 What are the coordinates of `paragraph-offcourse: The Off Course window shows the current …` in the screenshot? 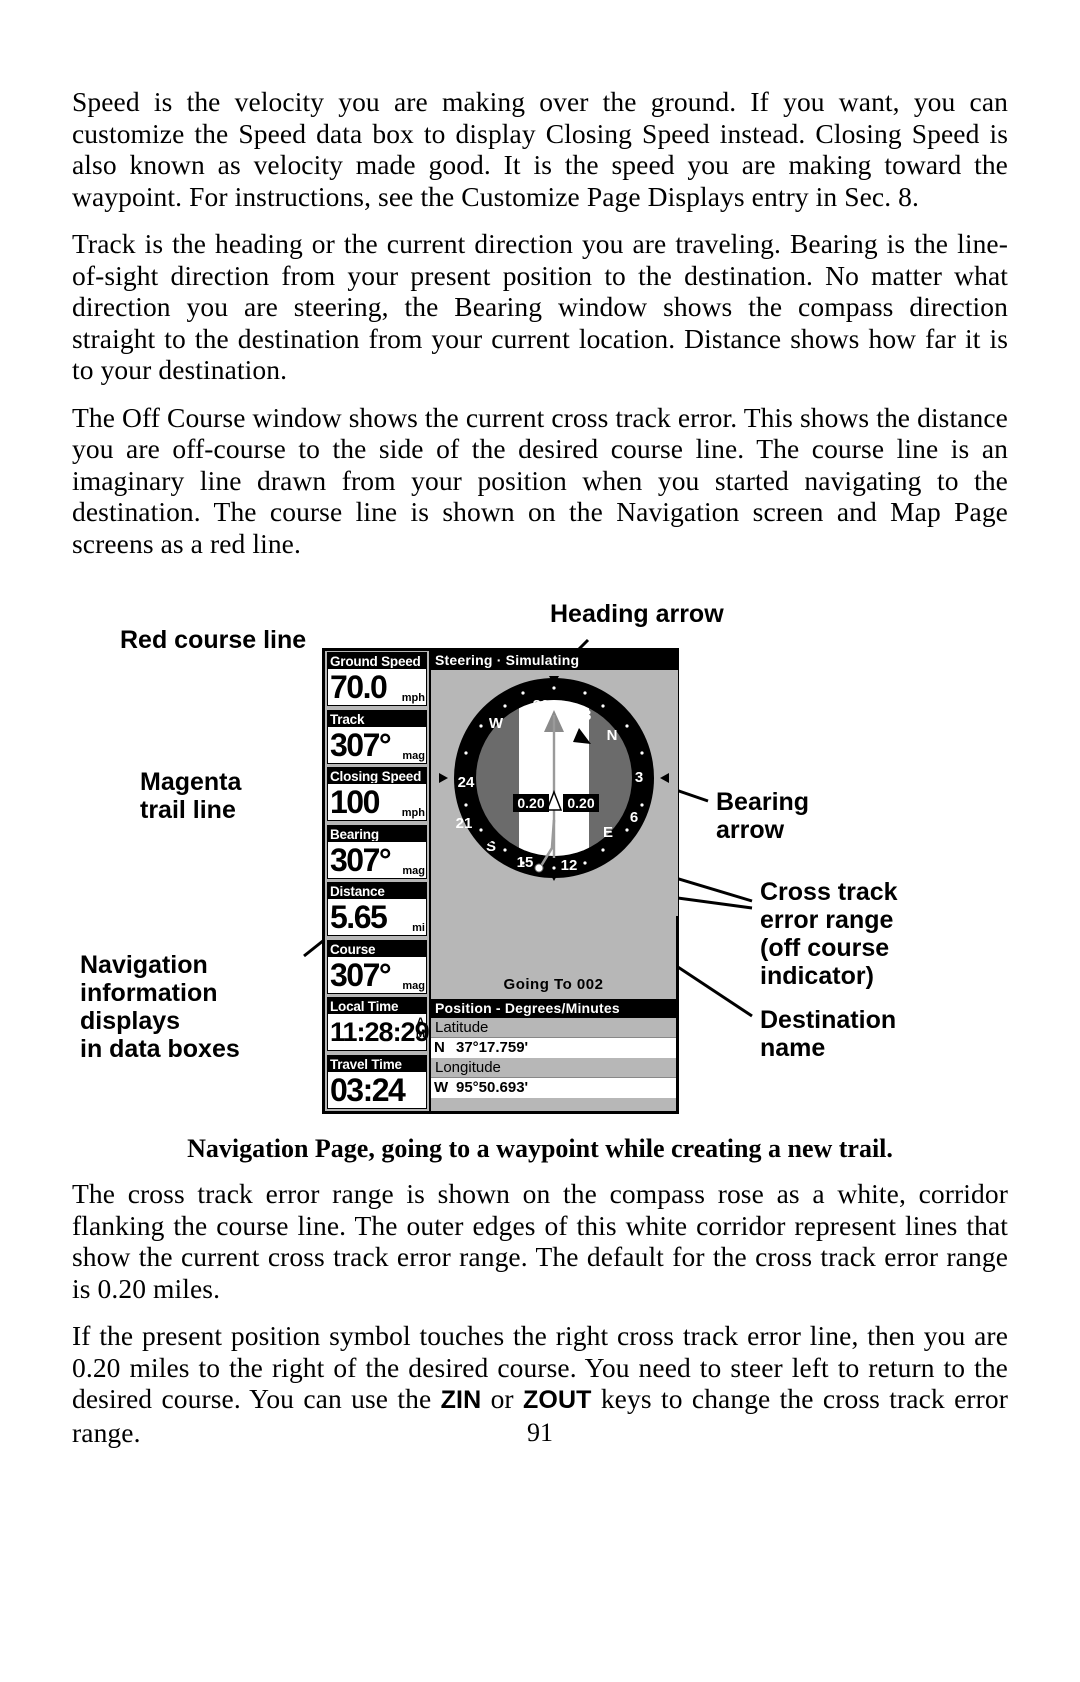 It's located at (540, 480).